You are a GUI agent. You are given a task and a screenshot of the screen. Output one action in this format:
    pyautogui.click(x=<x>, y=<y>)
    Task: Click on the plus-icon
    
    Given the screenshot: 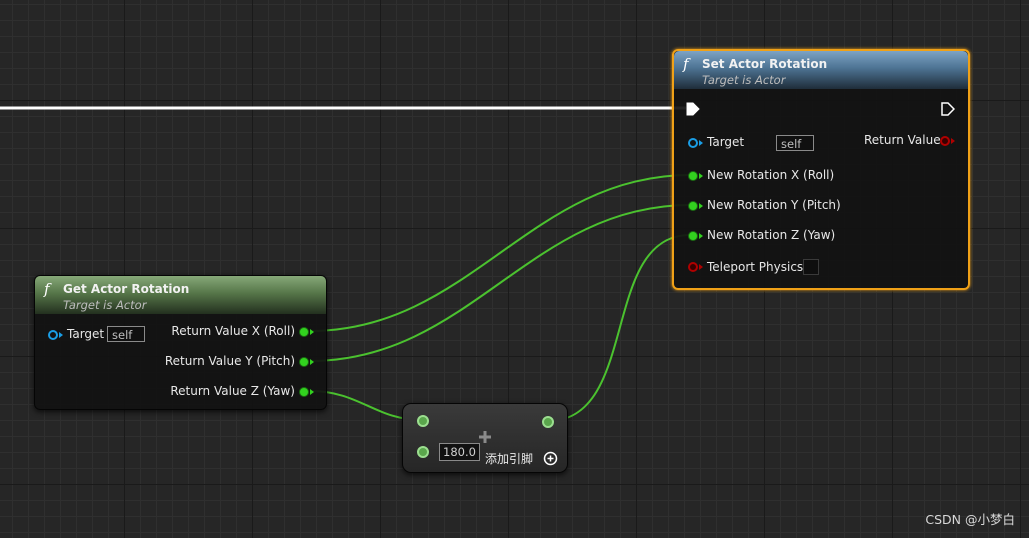 What is the action you would take?
    pyautogui.click(x=485, y=437)
    